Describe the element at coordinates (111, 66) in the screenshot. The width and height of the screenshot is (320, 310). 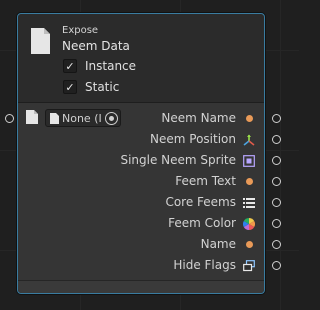
I see `instance-label: Instance` at that location.